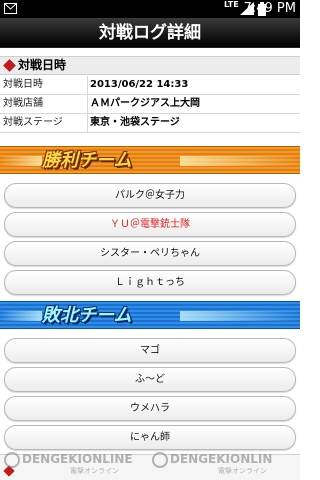 Image resolution: width=320 pixels, height=480 pixels. Describe the element at coordinates (221, 459) in the screenshot. I see `watermark-text: DENGEKIONLIN` at that location.